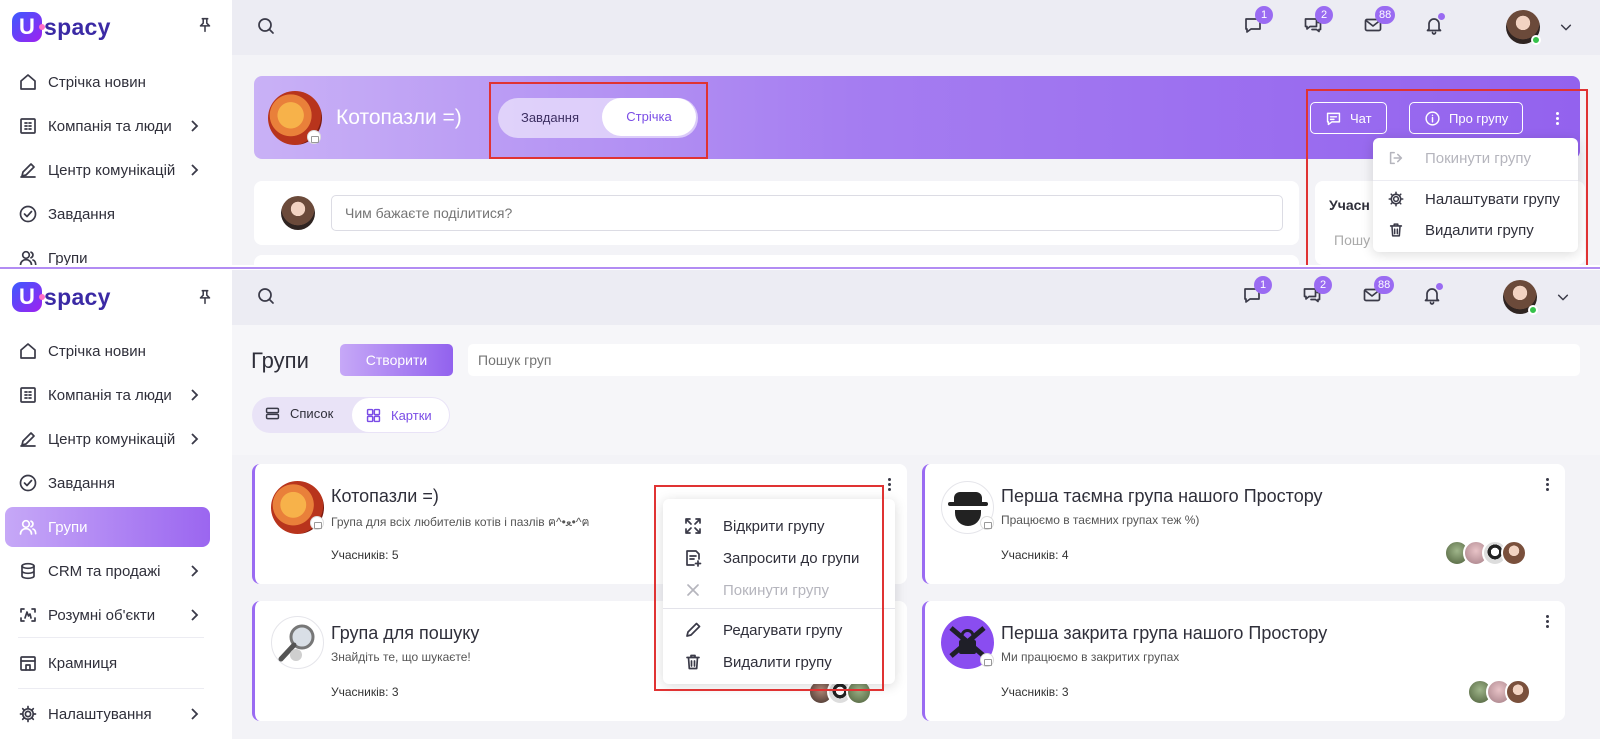  Describe the element at coordinates (100, 714) in the screenshot. I see `nav-label: Налаштування` at that location.